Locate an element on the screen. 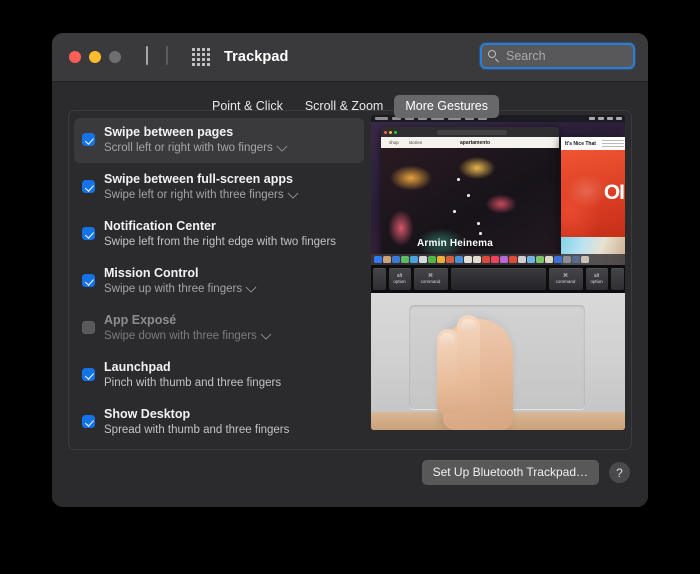  preview-fingernail-one is located at coordinates (447, 339).